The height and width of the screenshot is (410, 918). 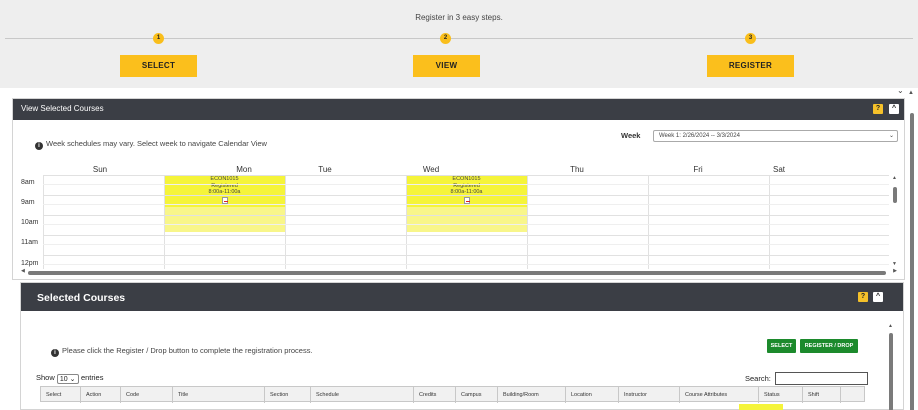 What do you see at coordinates (446, 66) in the screenshot?
I see `step-view-button: VIEW` at bounding box center [446, 66].